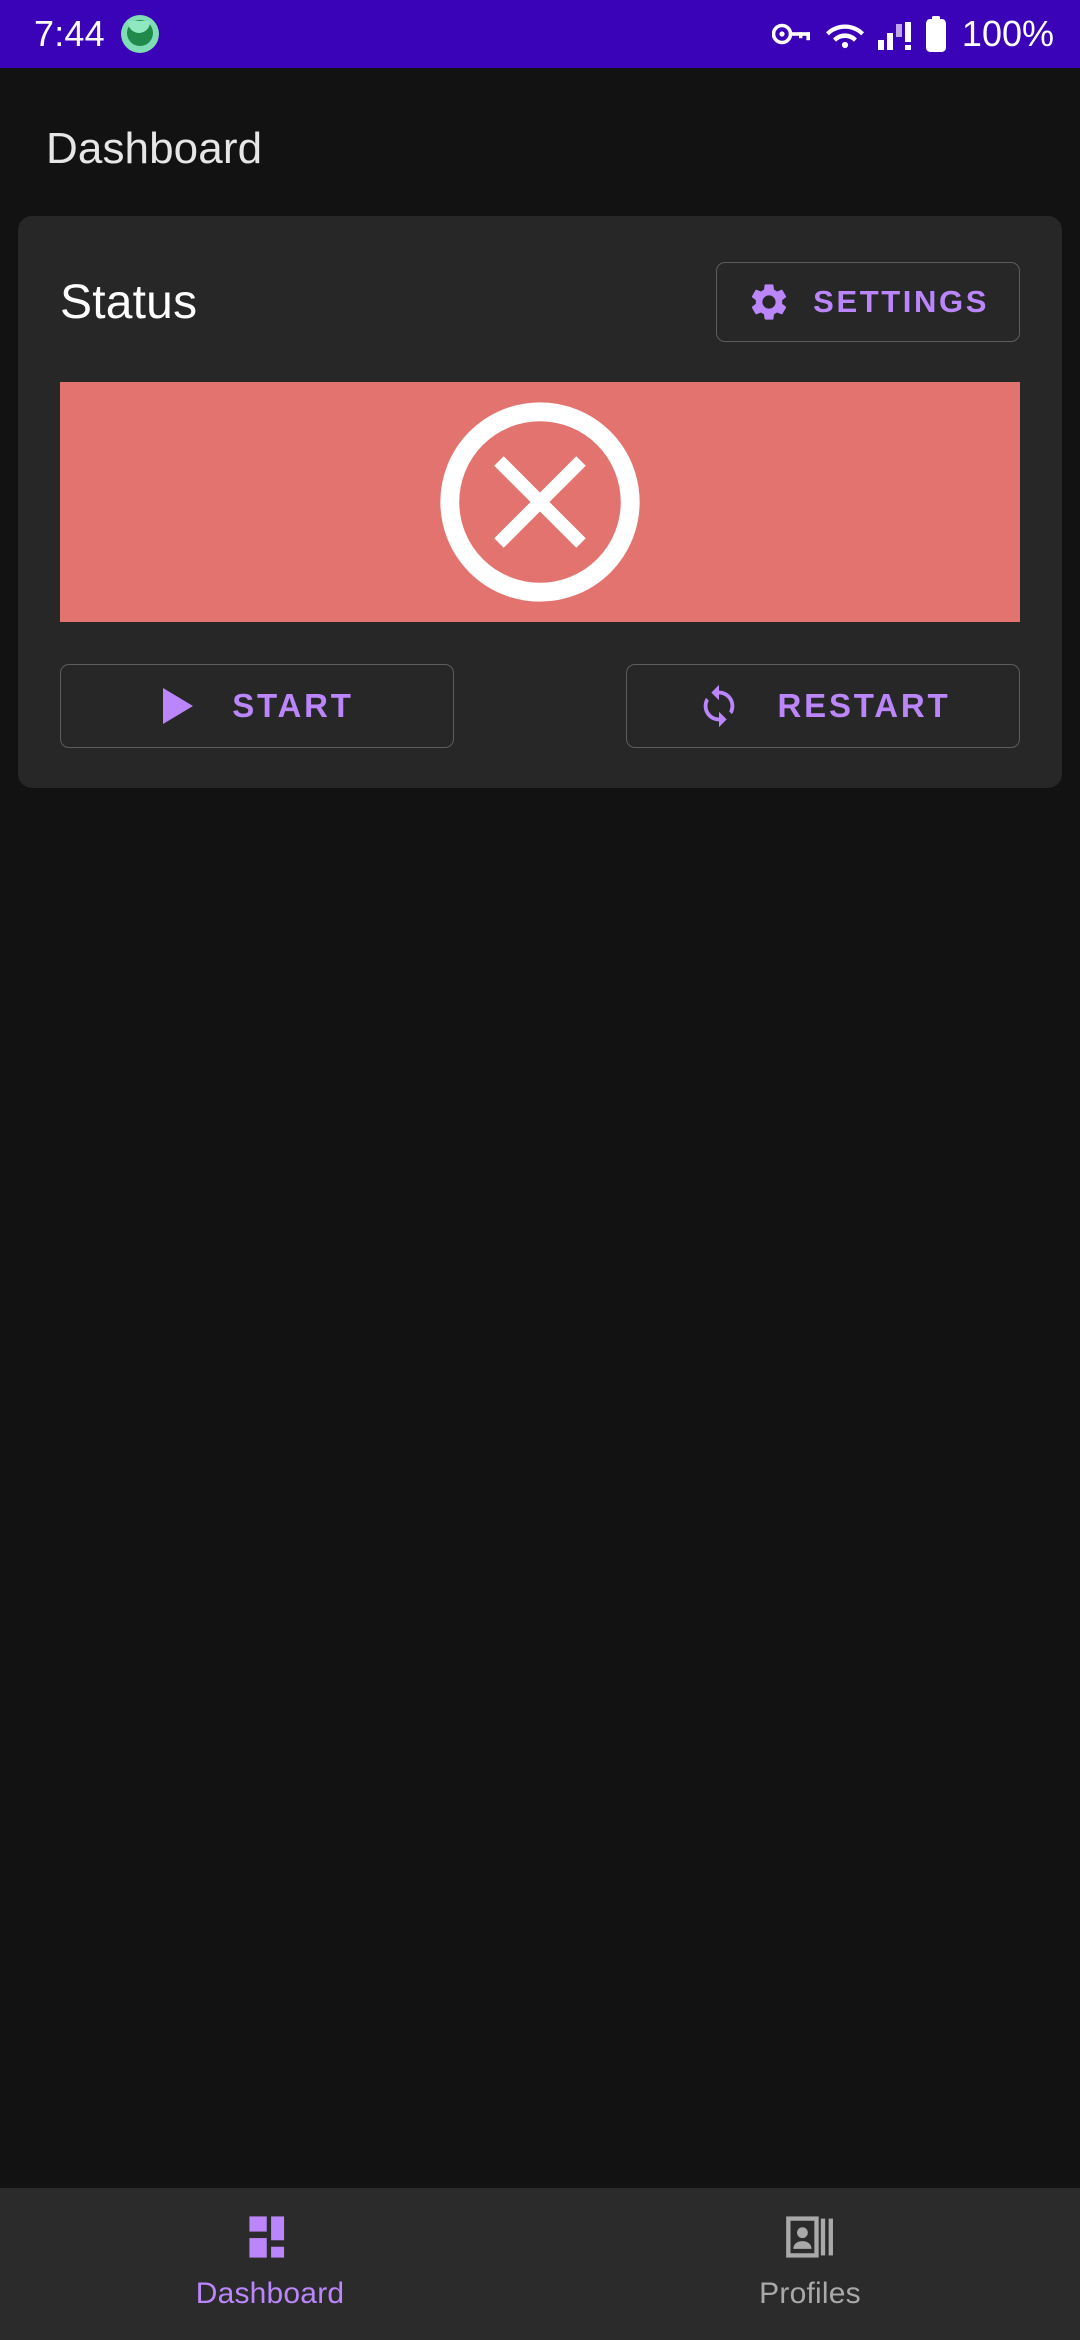 This screenshot has width=1080, height=2340. Describe the element at coordinates (810, 2237) in the screenshot. I see `contact-card-icon` at that location.